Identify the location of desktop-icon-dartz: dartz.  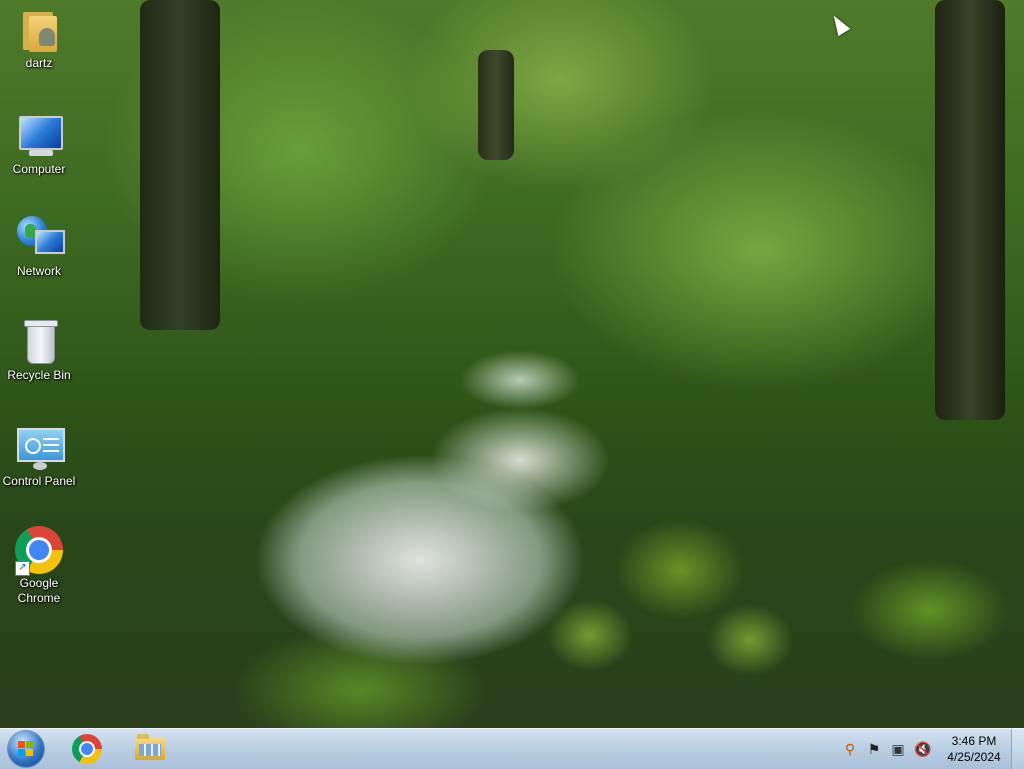
(39, 38).